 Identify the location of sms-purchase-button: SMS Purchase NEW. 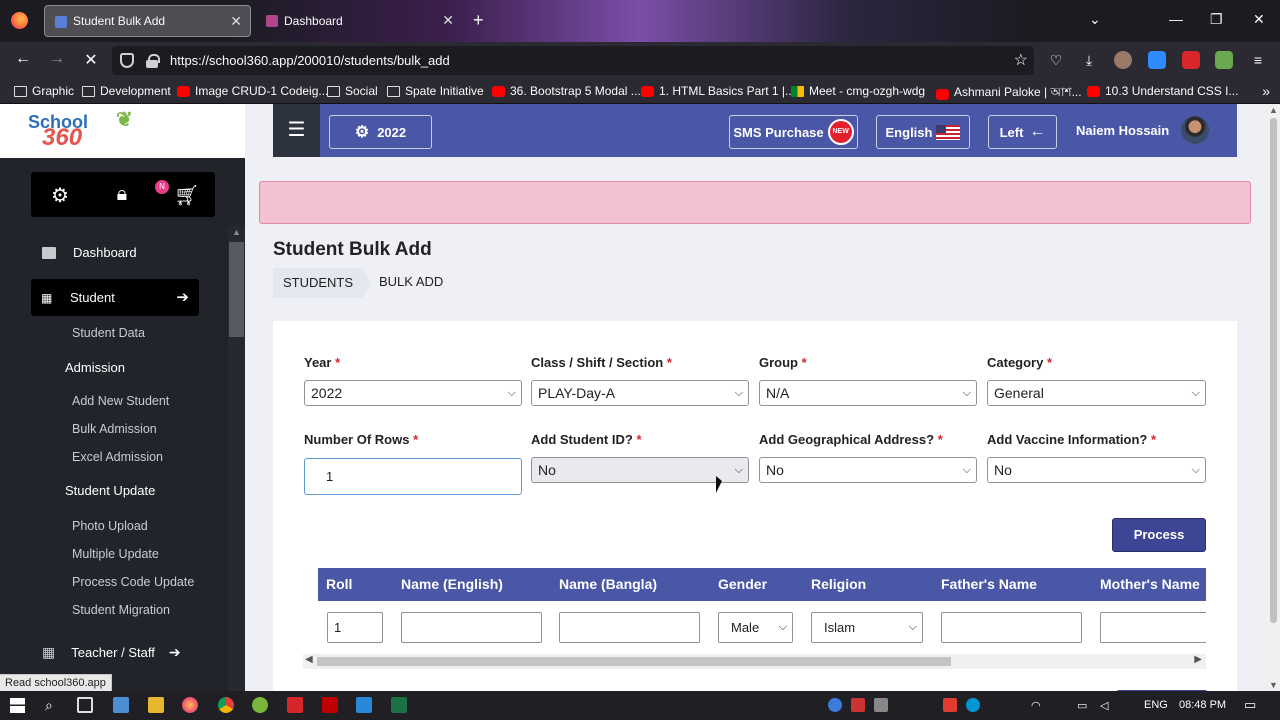
(793, 132).